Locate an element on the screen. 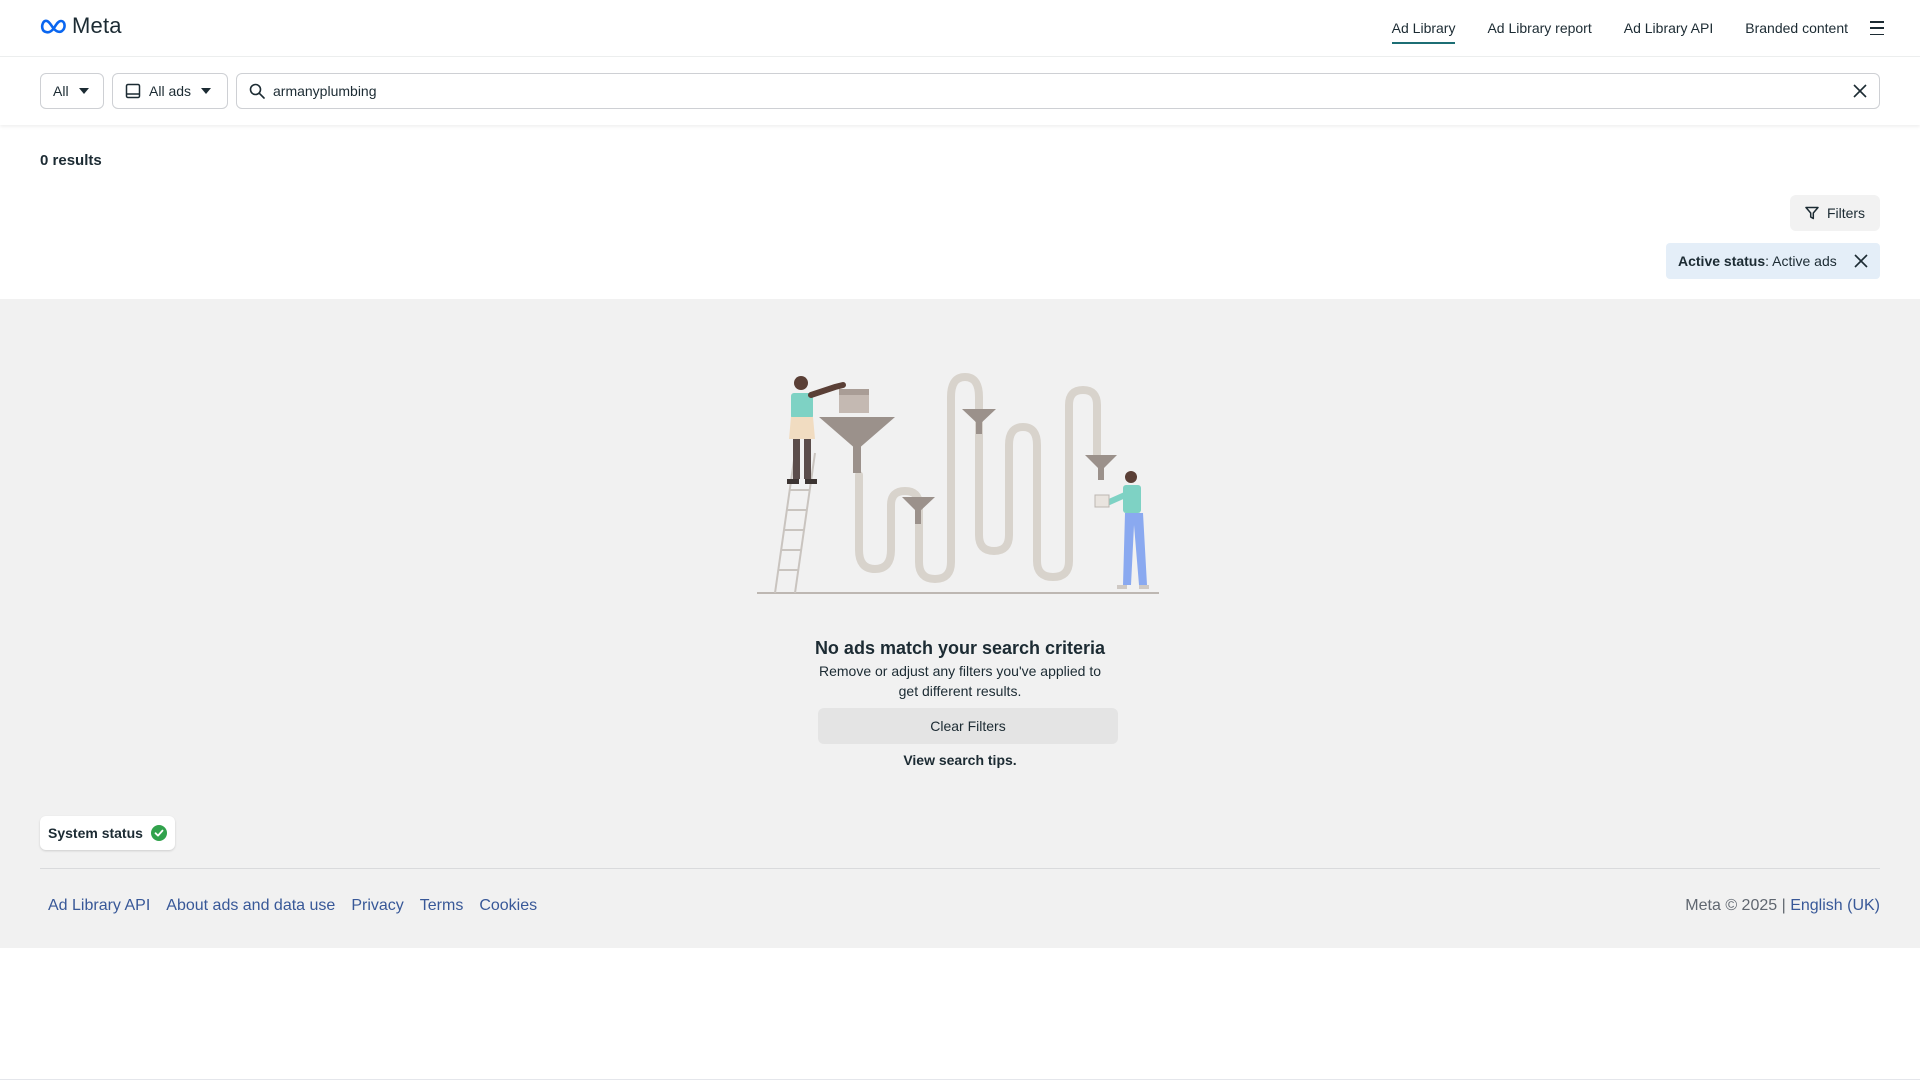 The height and width of the screenshot is (1080, 1920). funnel-pipes-illustration is located at coordinates (958, 483).